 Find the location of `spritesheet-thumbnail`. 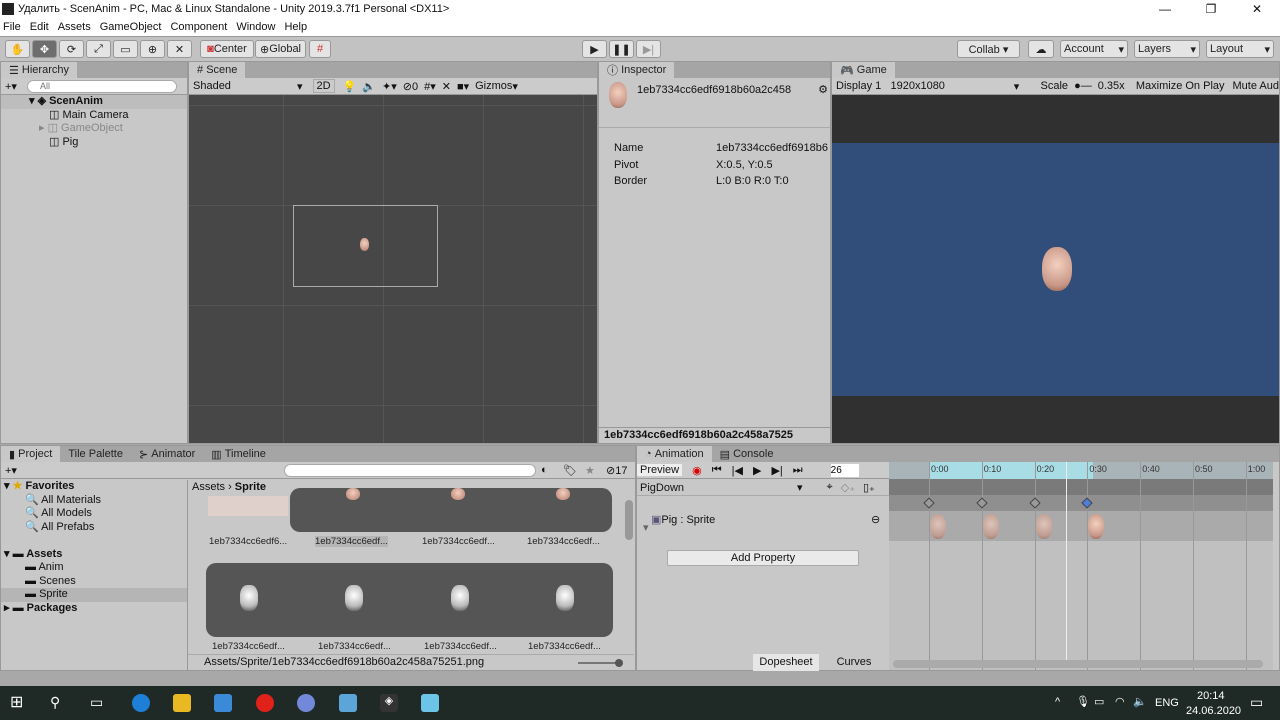

spritesheet-thumbnail is located at coordinates (248, 506).